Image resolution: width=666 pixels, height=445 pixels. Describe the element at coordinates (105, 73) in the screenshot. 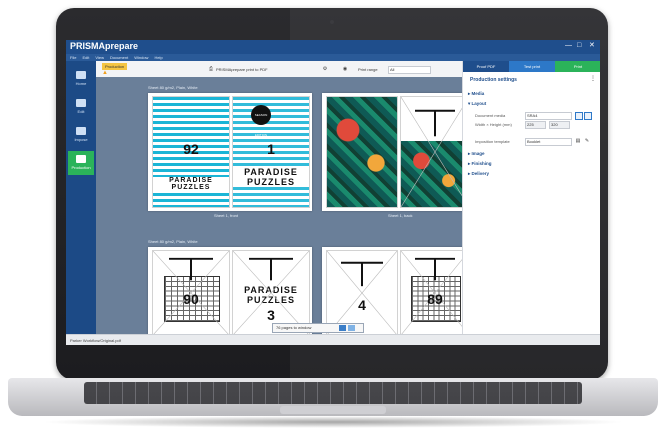

I see `warning-icon: ▲` at that location.